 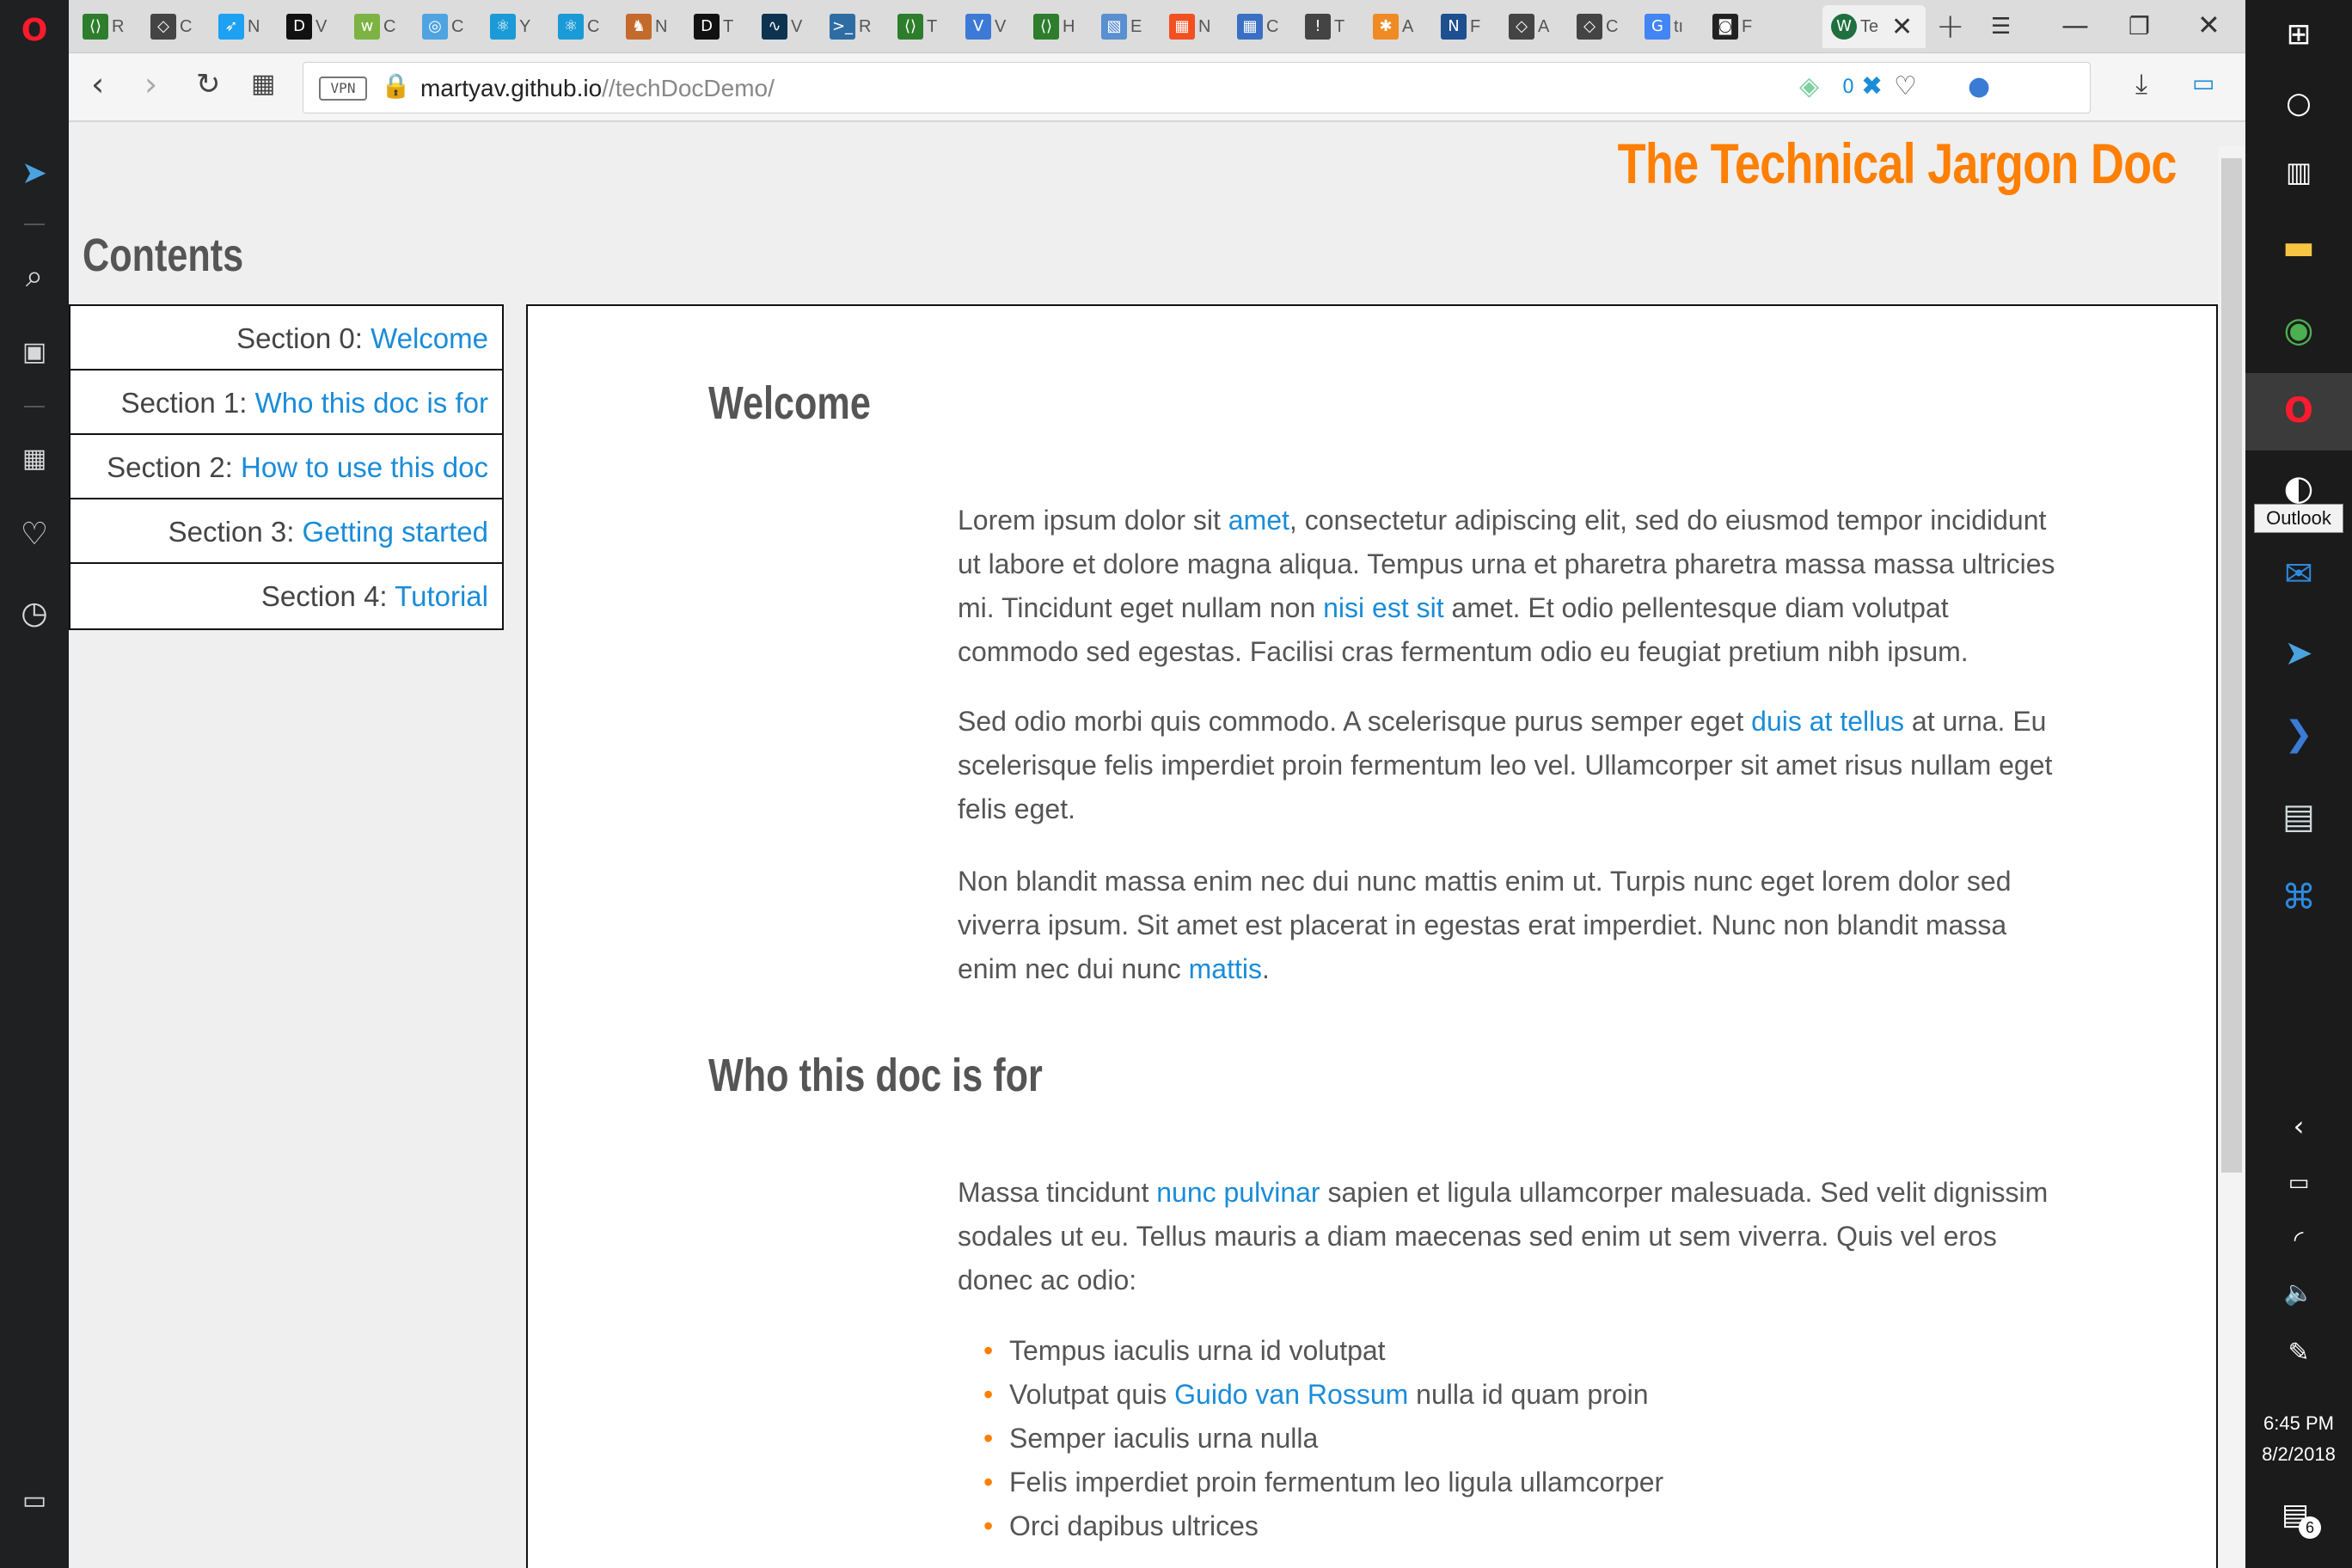 I want to click on close-window-icon: ✕, so click(x=2208, y=25).